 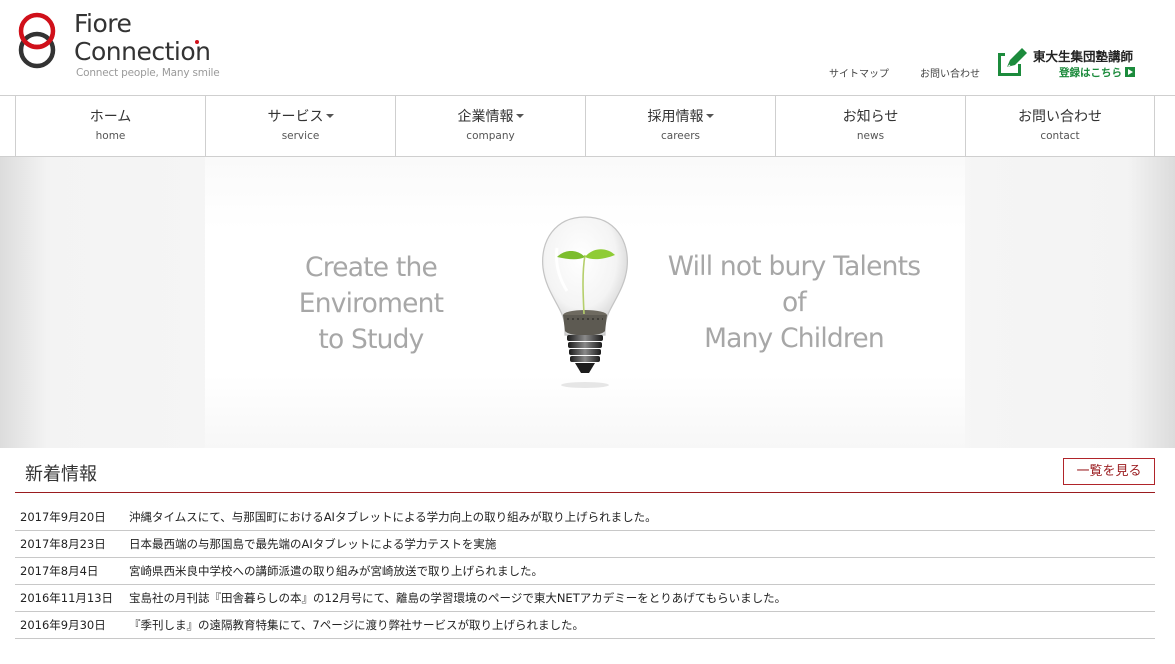 I want to click on nav-item-contact: お問い合わせ contact, so click(x=1060, y=126).